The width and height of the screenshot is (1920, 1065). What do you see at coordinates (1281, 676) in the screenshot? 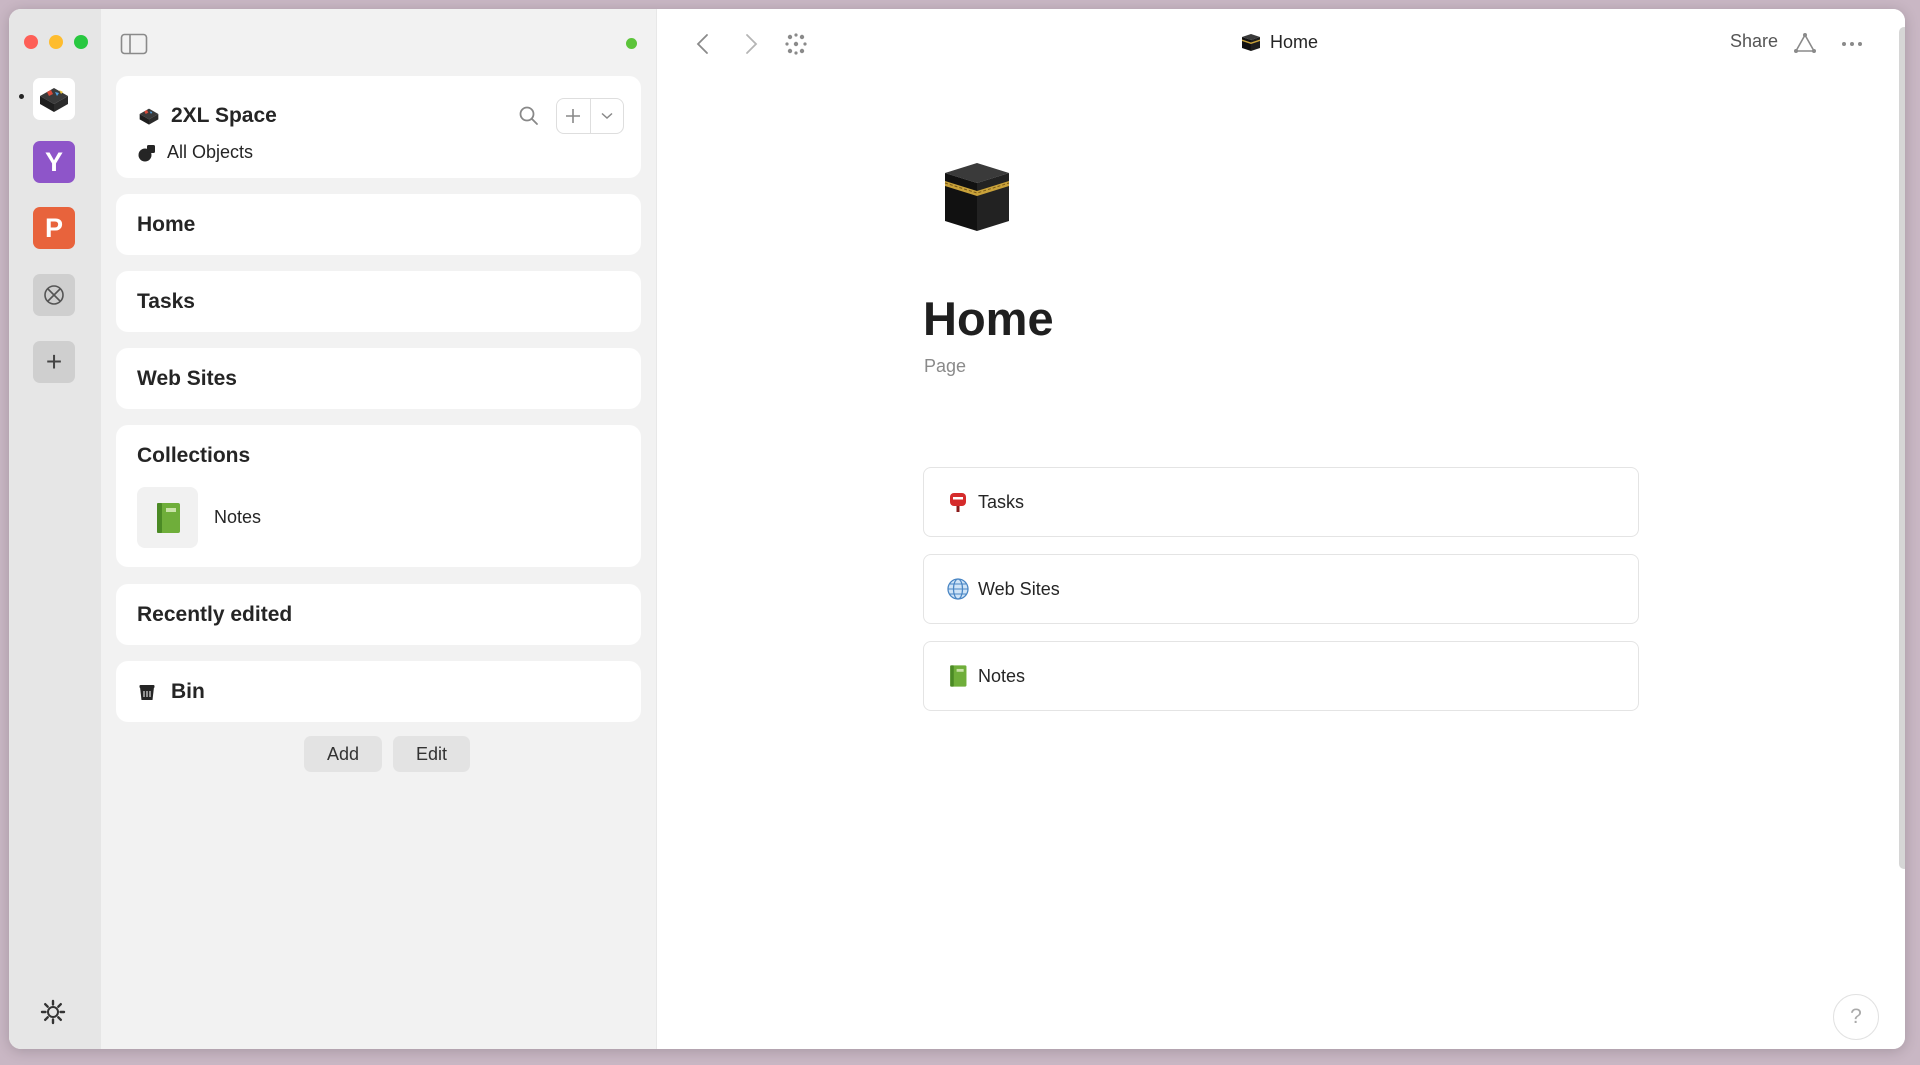
I see `link-block-notes: Notes` at bounding box center [1281, 676].